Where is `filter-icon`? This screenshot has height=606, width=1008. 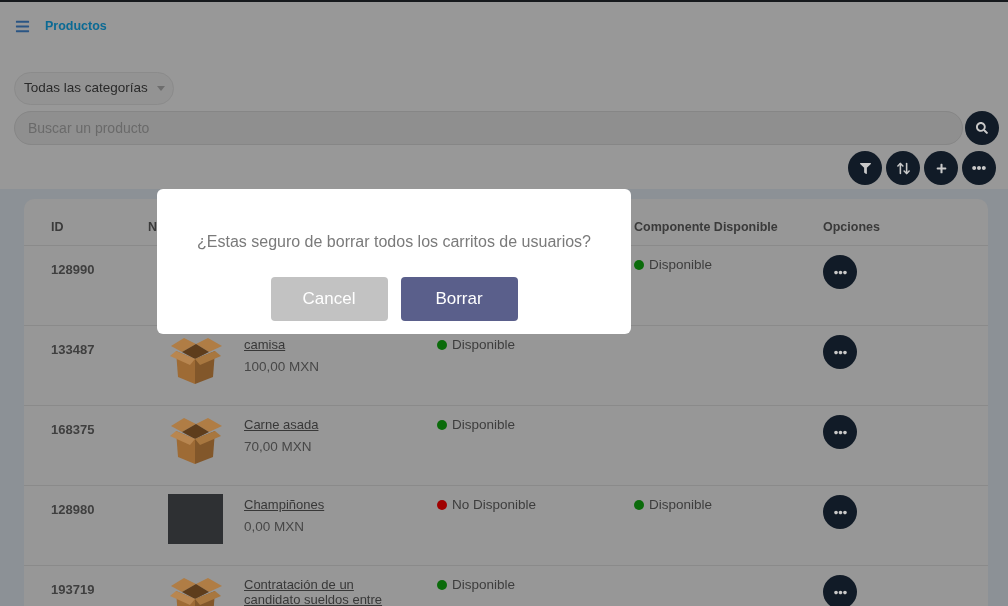 filter-icon is located at coordinates (865, 168).